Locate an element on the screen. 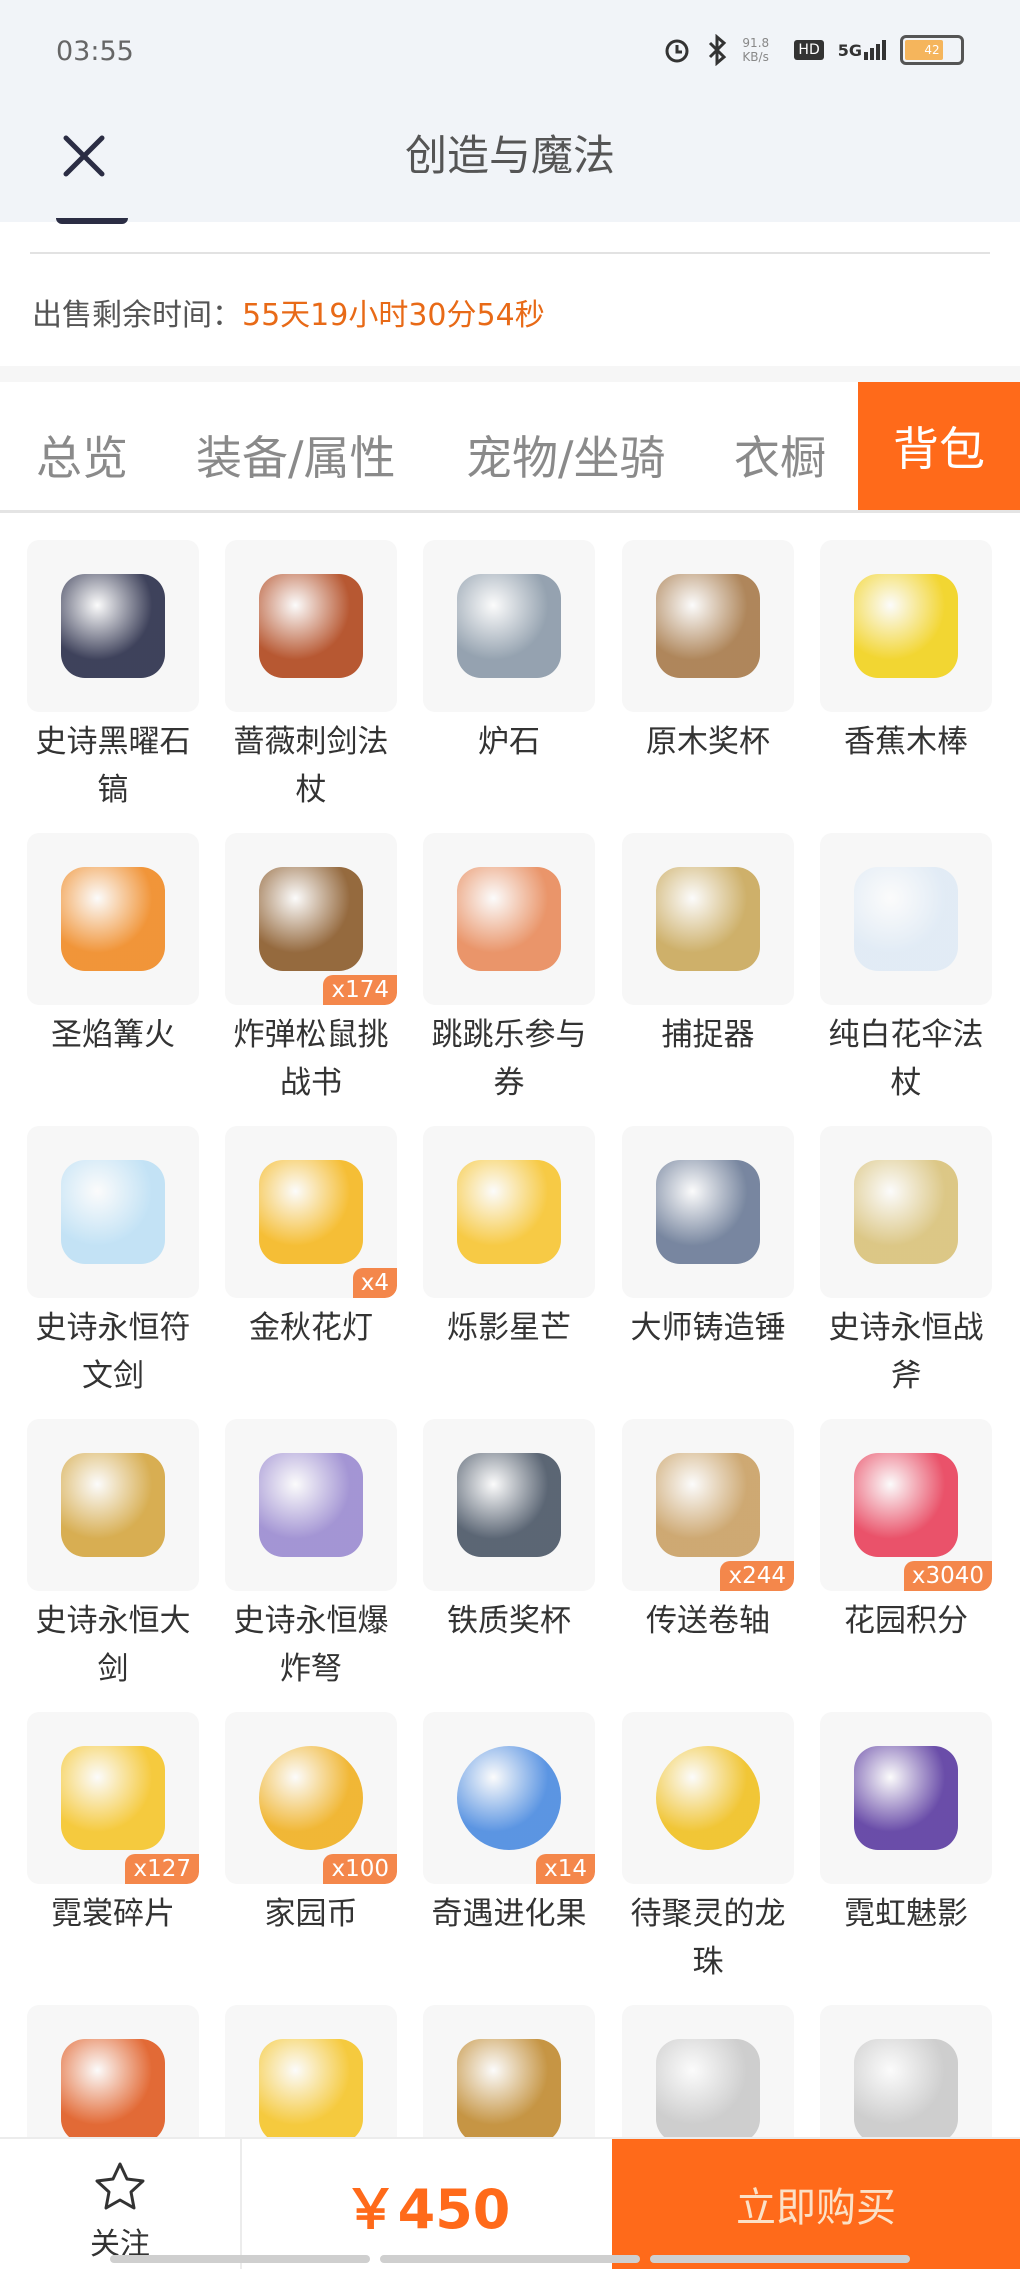  item-quantity-badge: x14 is located at coordinates (565, 1869).